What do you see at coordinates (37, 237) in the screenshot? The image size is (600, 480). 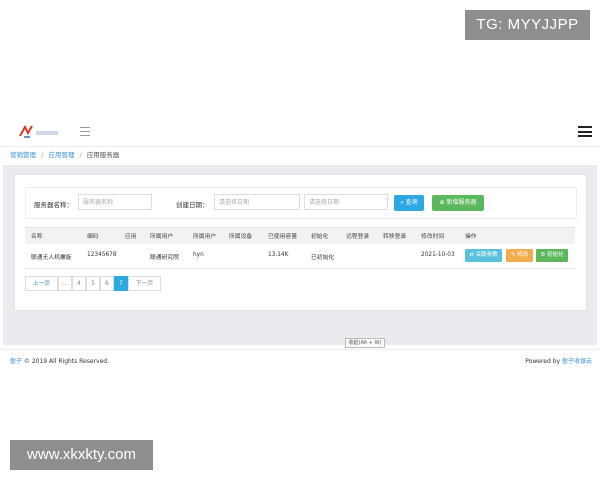 I see `col-name: 名称` at bounding box center [37, 237].